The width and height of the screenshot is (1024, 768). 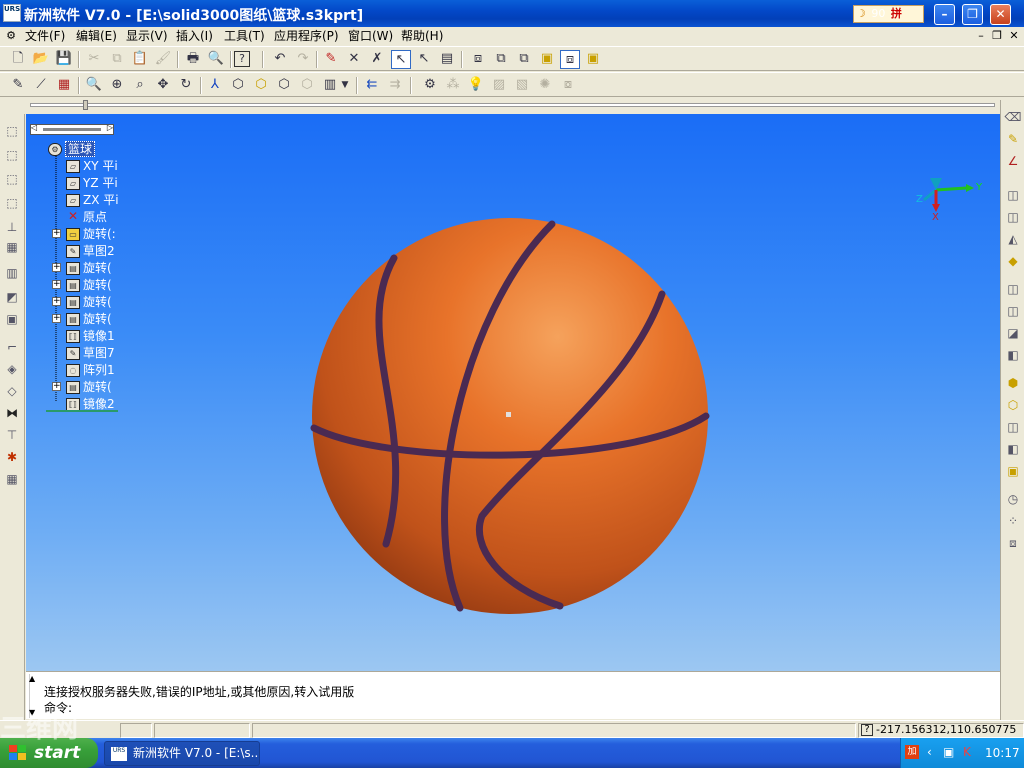 What do you see at coordinates (570, 59) in the screenshot?
I see `view-active-icon: ⧈` at bounding box center [570, 59].